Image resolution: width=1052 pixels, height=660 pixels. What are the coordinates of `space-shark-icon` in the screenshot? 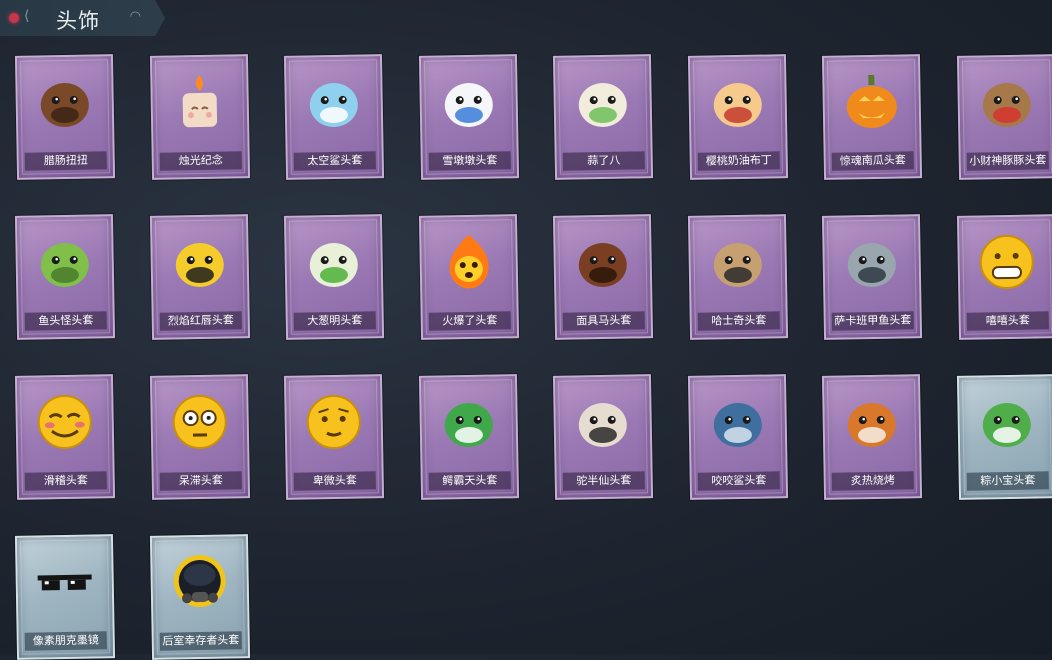 It's located at (333, 101).